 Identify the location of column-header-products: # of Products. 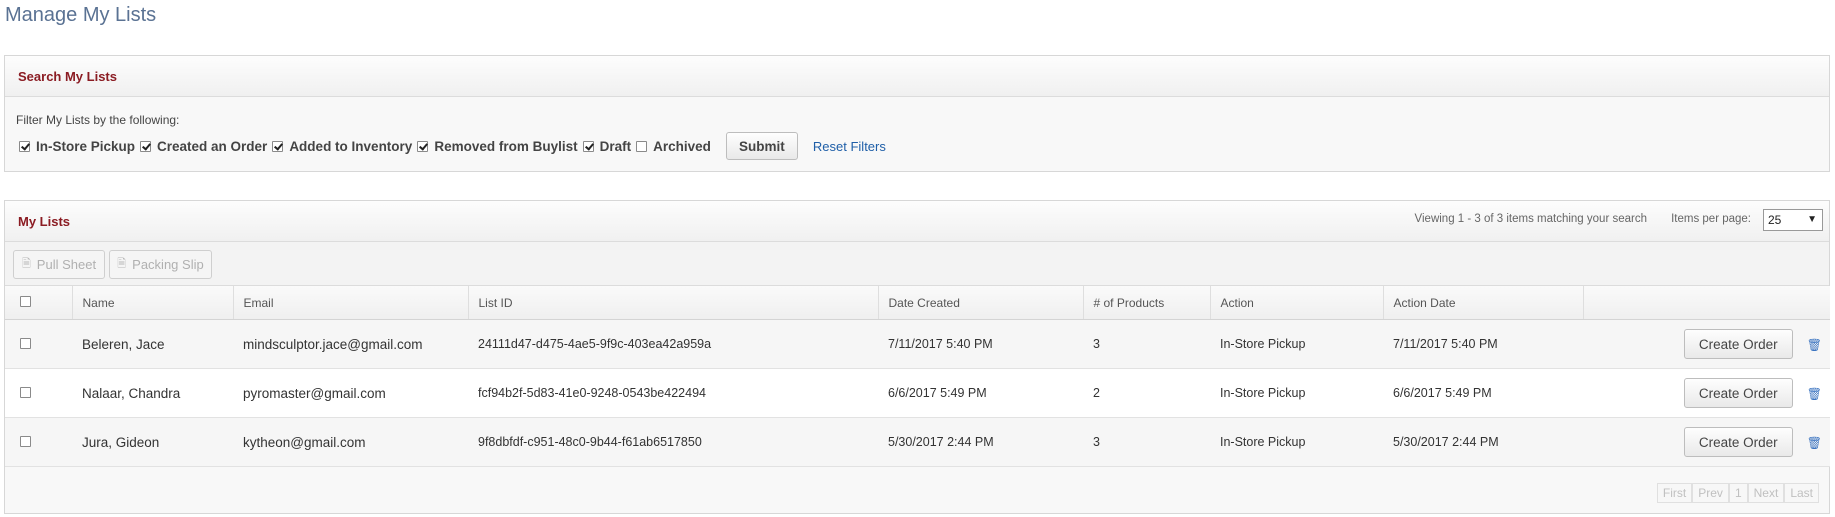
(1147, 303).